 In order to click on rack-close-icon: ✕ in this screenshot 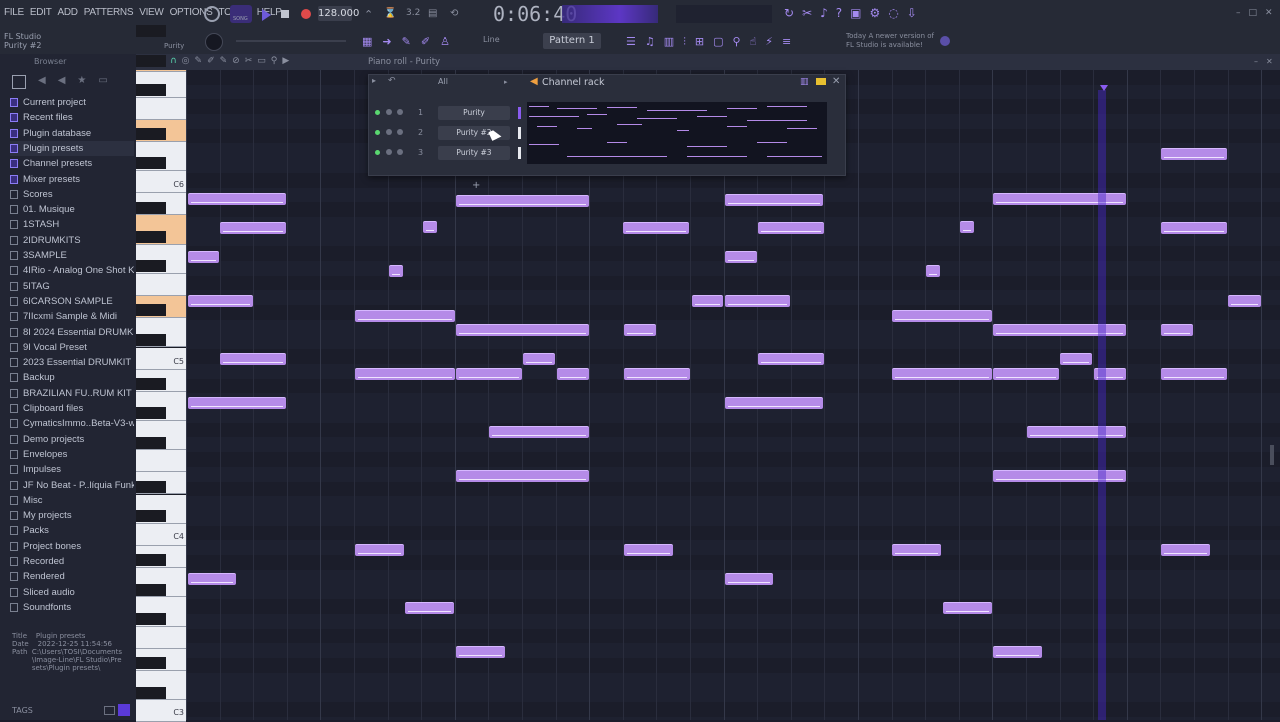, I will do `click(836, 81)`.